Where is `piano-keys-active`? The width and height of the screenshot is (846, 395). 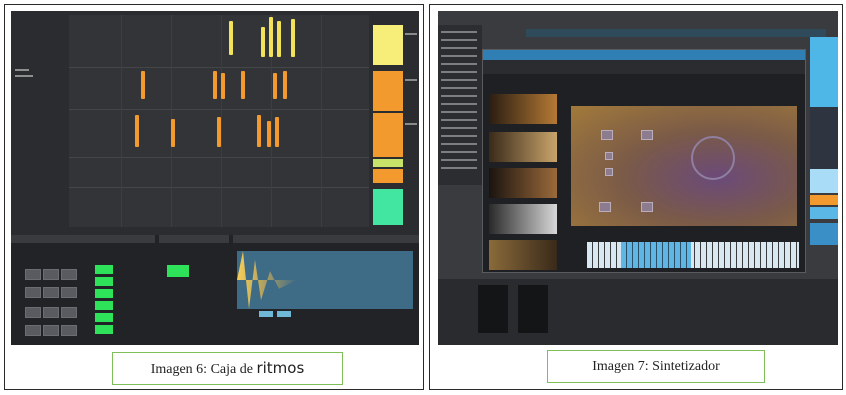 piano-keys-active is located at coordinates (656, 255).